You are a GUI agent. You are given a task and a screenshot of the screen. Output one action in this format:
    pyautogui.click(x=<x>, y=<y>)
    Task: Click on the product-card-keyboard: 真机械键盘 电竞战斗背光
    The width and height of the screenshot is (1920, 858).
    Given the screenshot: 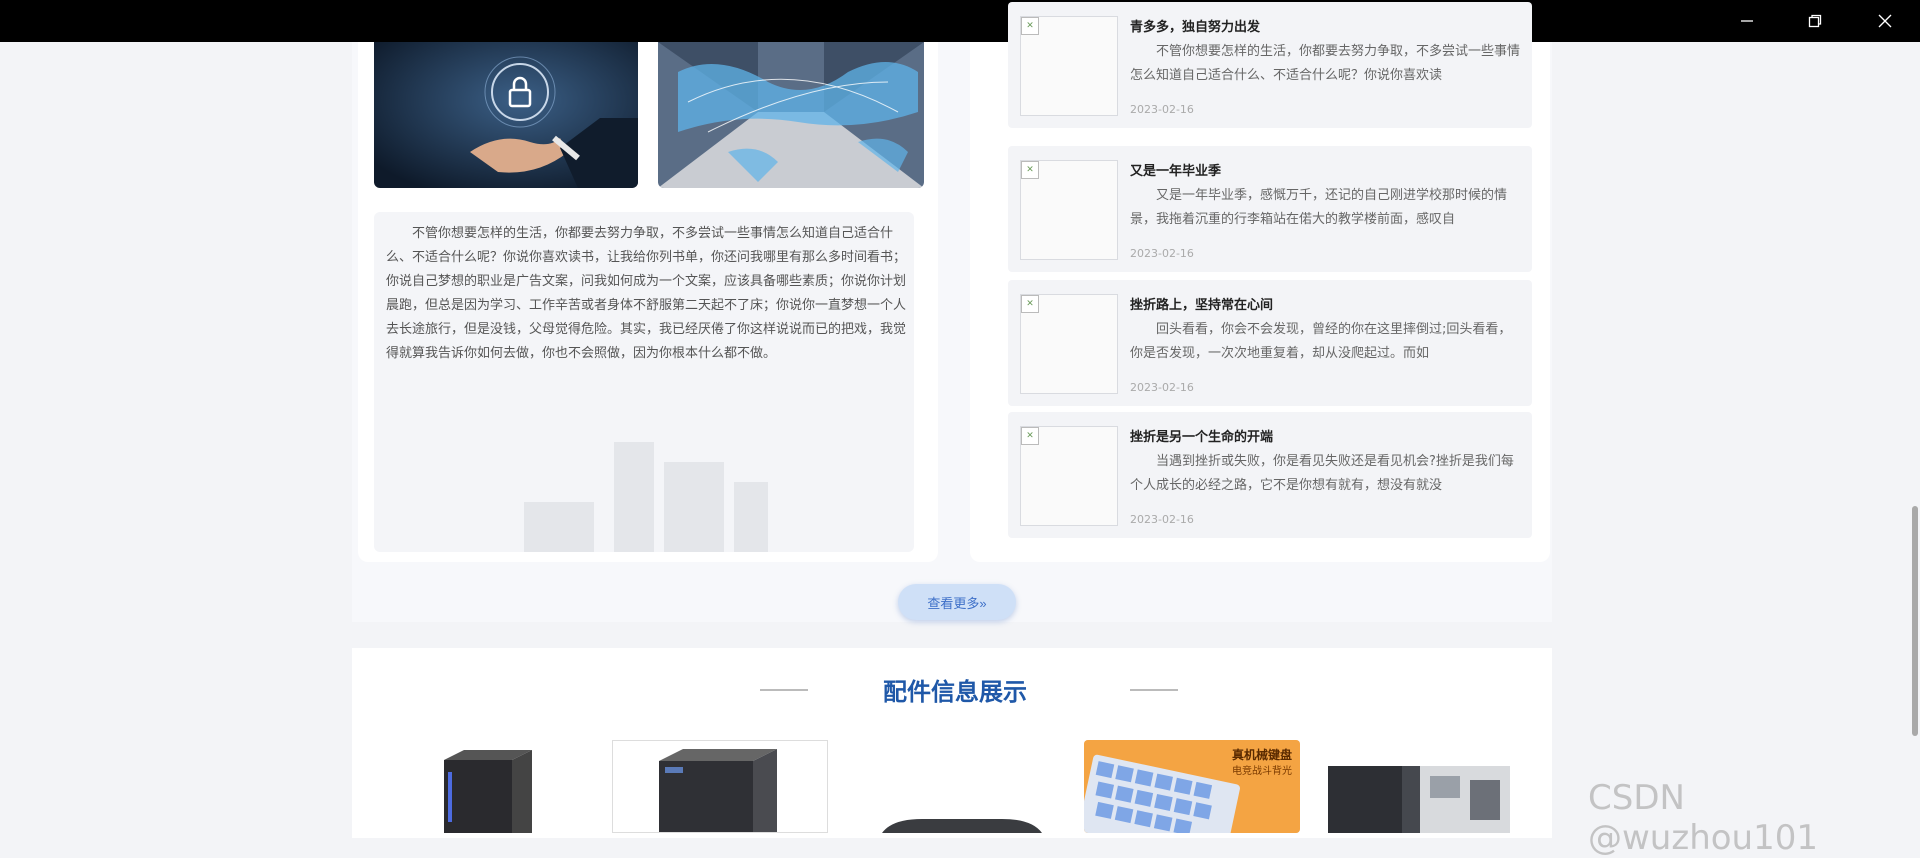 What is the action you would take?
    pyautogui.click(x=1192, y=786)
    